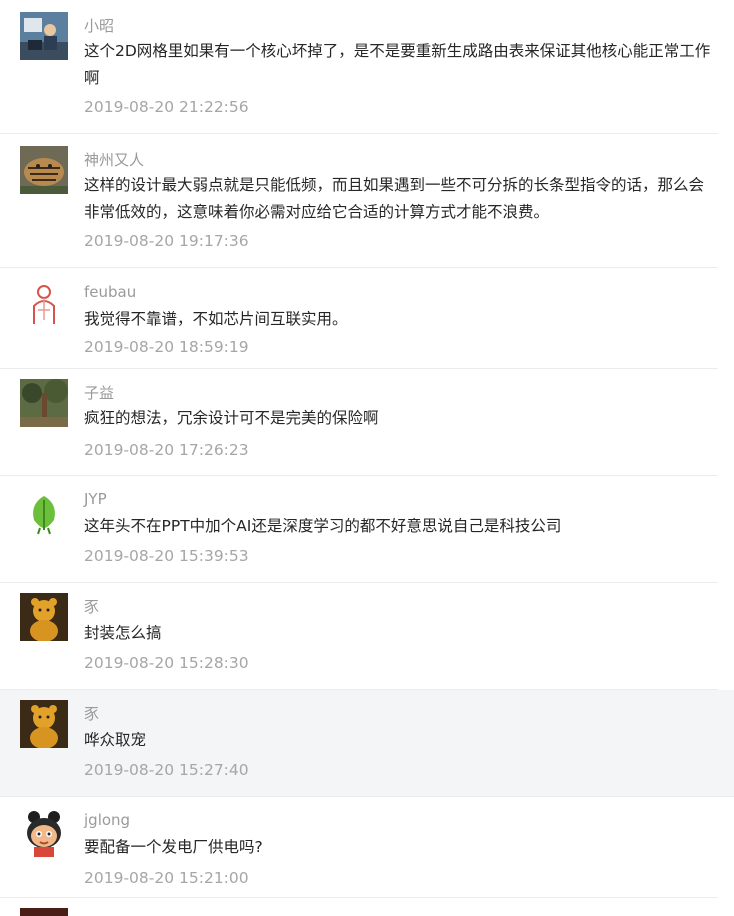  I want to click on comment-username: 子益, so click(99, 392).